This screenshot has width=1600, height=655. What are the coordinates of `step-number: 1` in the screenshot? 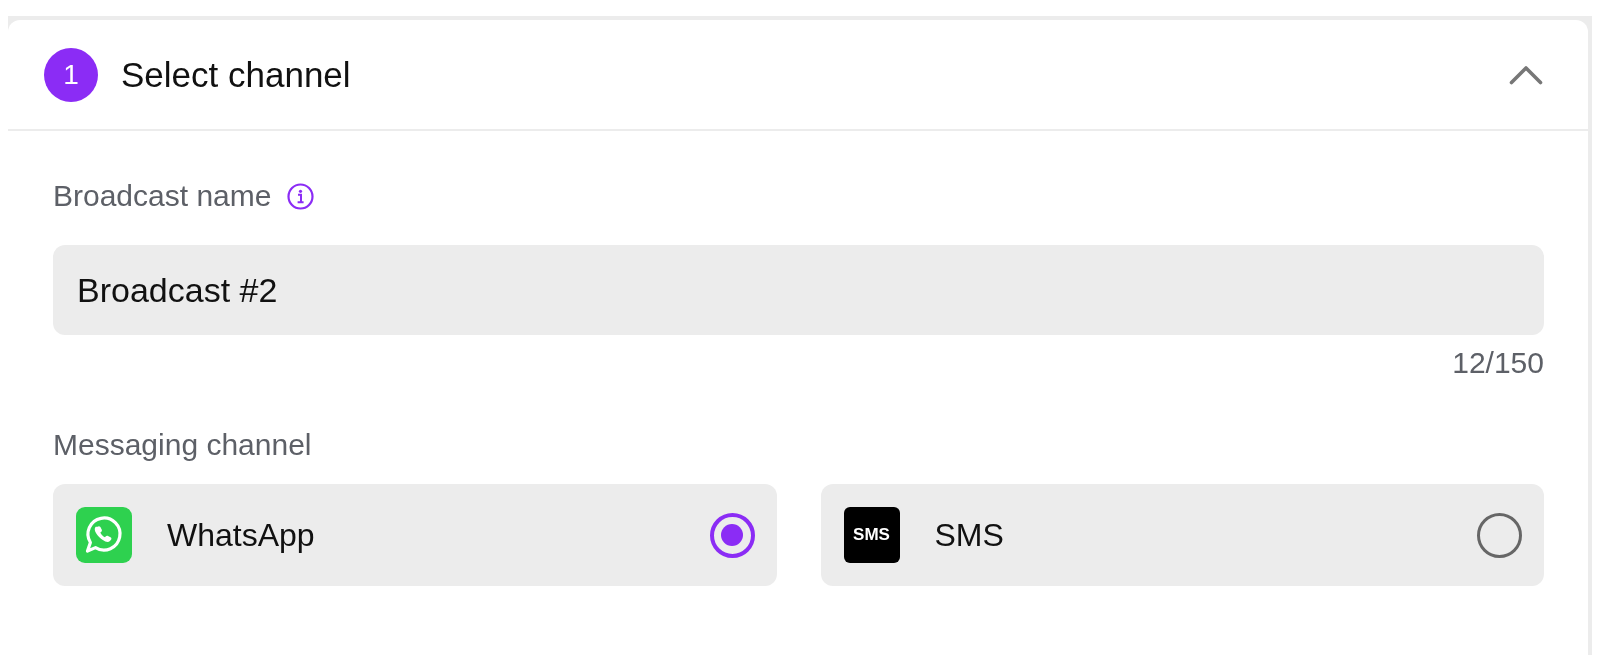 It's located at (71, 74).